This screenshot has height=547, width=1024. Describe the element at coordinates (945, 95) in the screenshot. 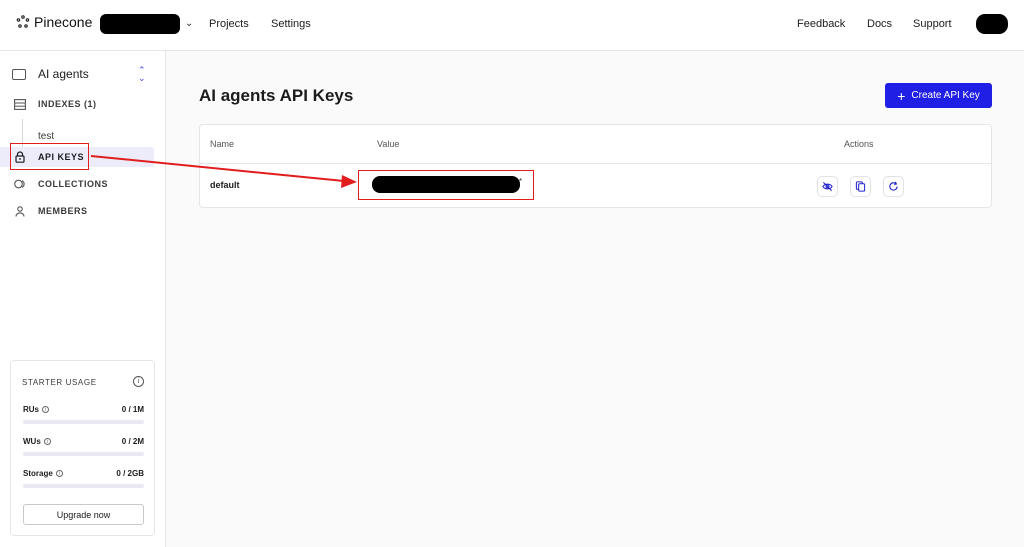

I see `create-api-key-label: Create API Key` at that location.